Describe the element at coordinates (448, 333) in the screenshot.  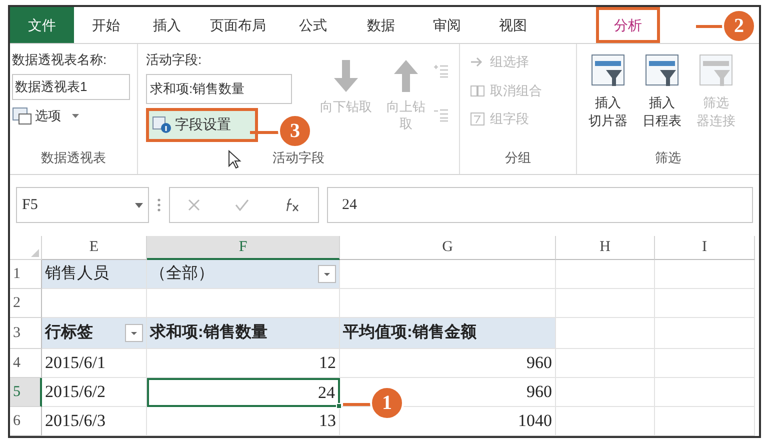
I see `table-cell: 平均值项:销售金额` at that location.